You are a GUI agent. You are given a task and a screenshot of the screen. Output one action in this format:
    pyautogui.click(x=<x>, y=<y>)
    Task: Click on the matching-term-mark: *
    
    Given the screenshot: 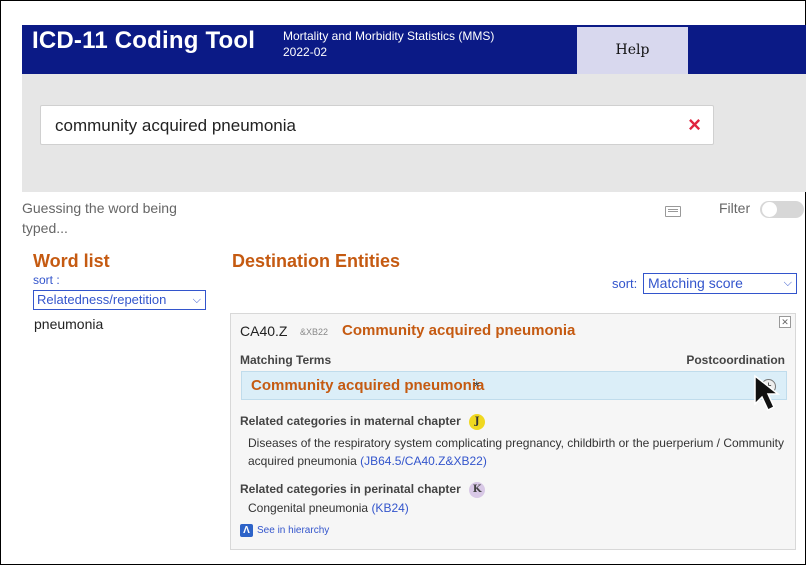 What is the action you would take?
    pyautogui.click(x=477, y=386)
    